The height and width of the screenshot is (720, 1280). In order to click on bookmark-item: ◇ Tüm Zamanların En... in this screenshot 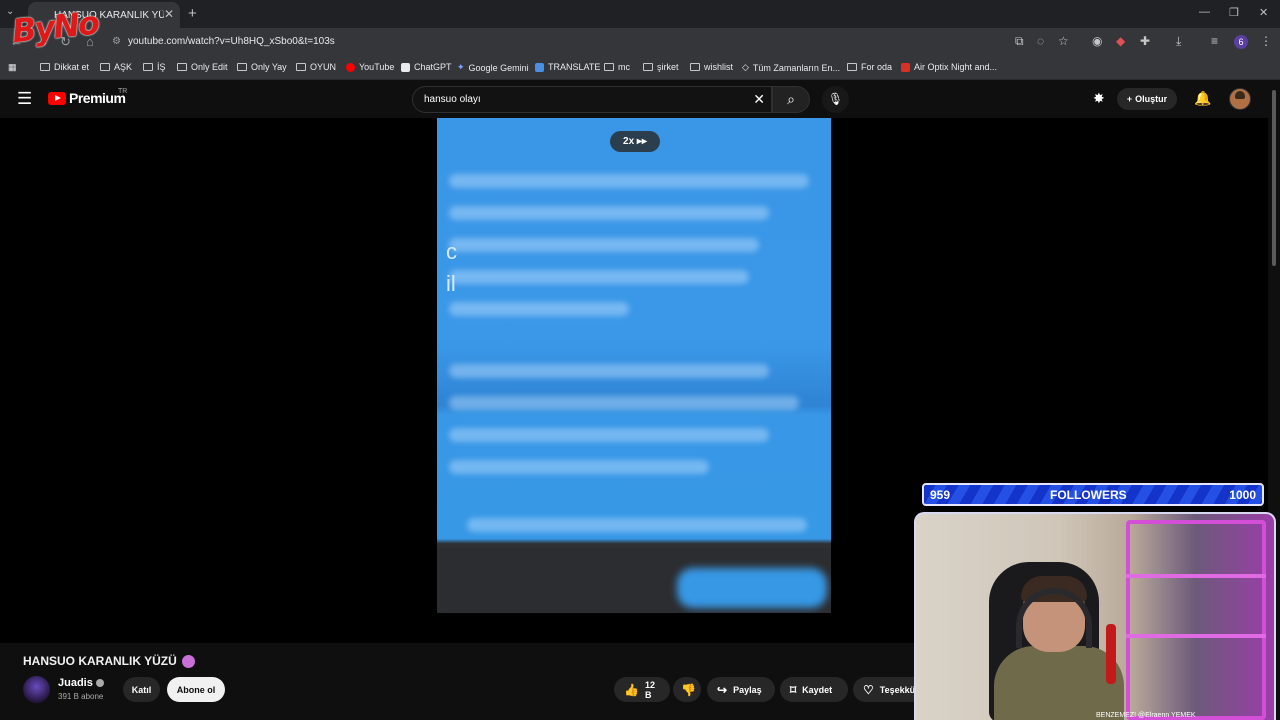, I will do `click(791, 67)`.